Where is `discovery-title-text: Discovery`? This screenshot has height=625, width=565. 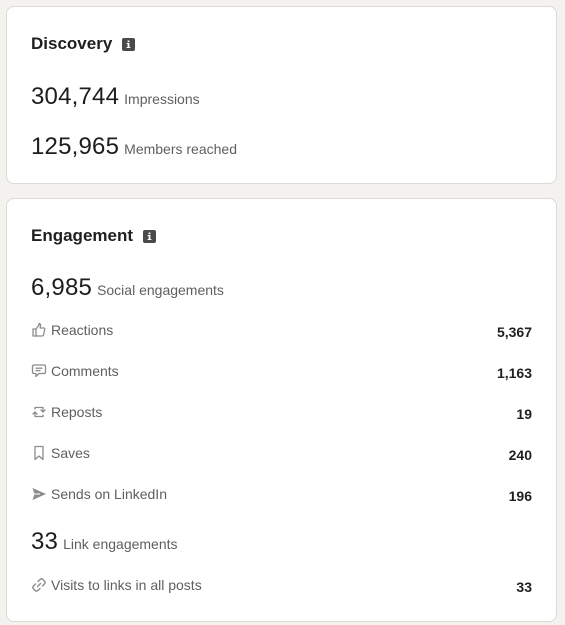 discovery-title-text: Discovery is located at coordinates (72, 43).